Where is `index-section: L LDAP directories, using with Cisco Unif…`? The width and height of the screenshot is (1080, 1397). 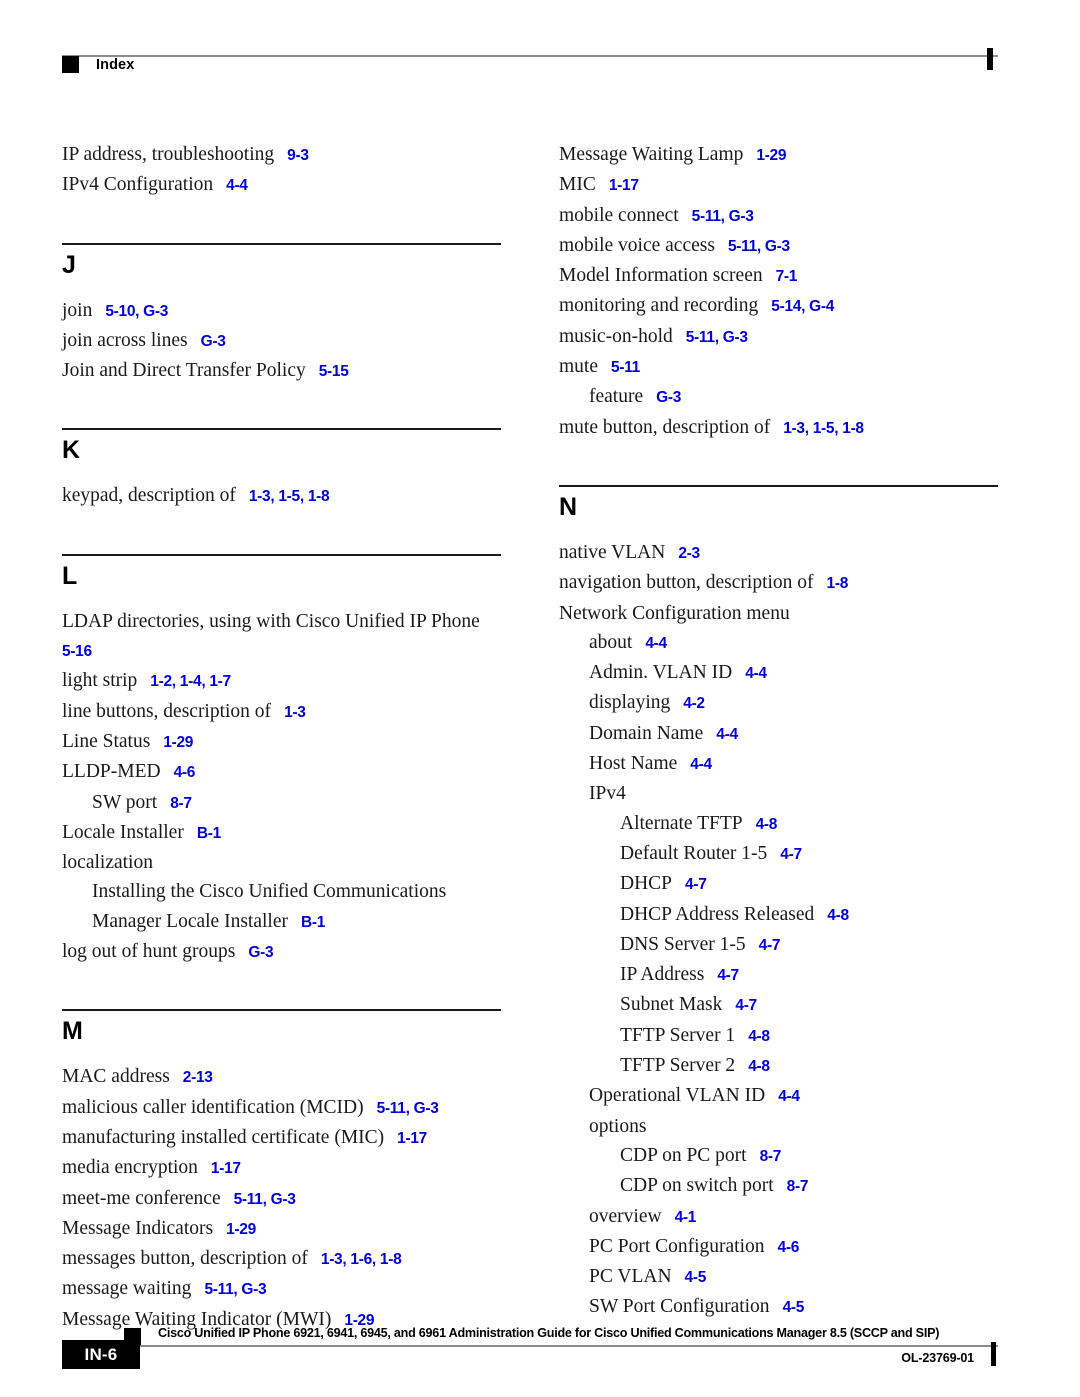
index-section: L LDAP directories, using with Cisco Unif… is located at coordinates (281, 760).